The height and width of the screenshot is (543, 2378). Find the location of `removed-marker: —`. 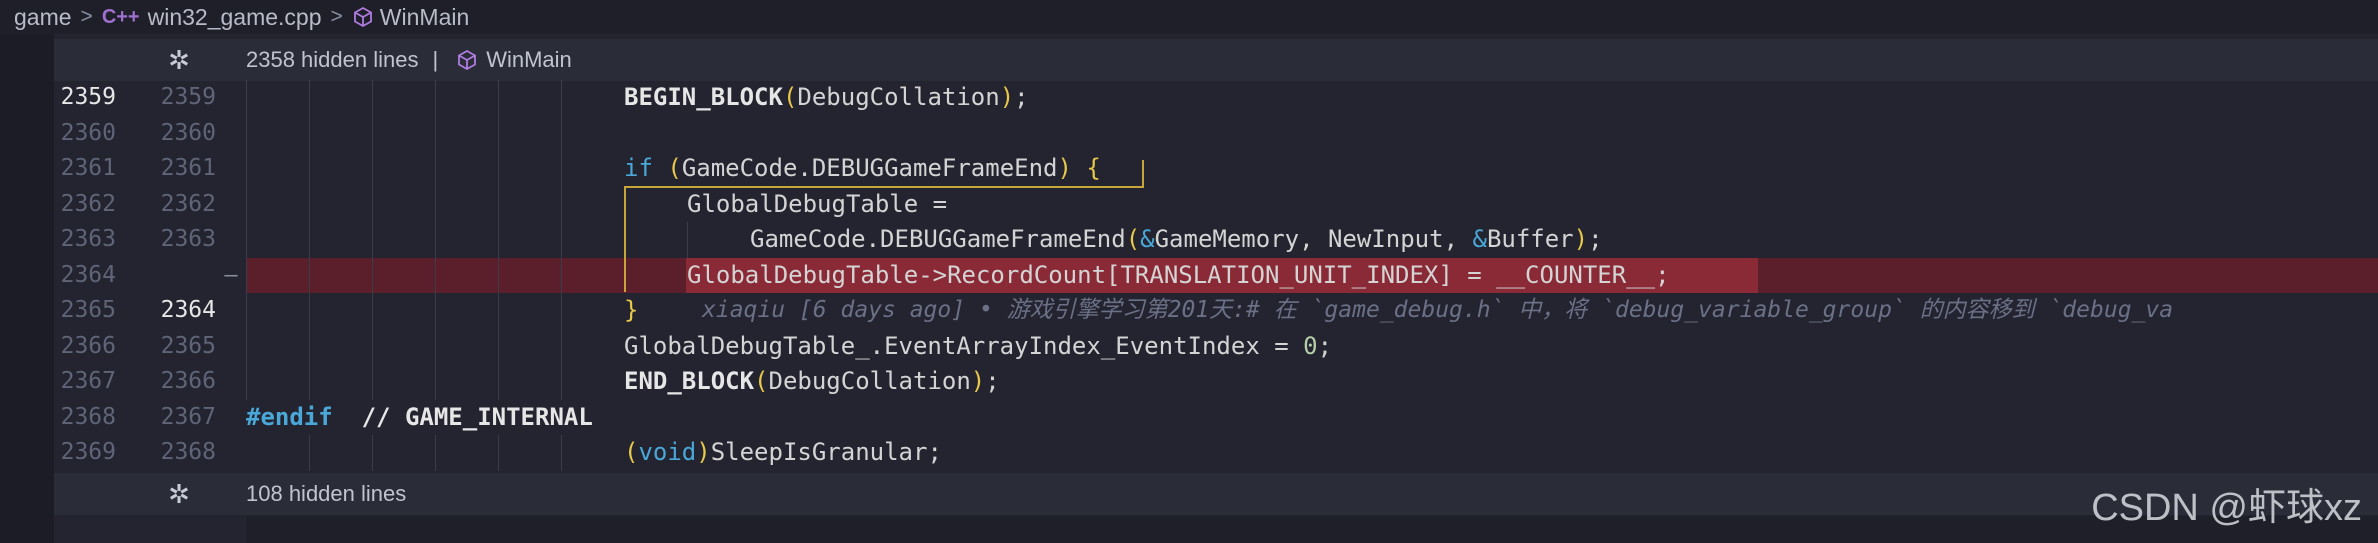

removed-marker: — is located at coordinates (231, 275).